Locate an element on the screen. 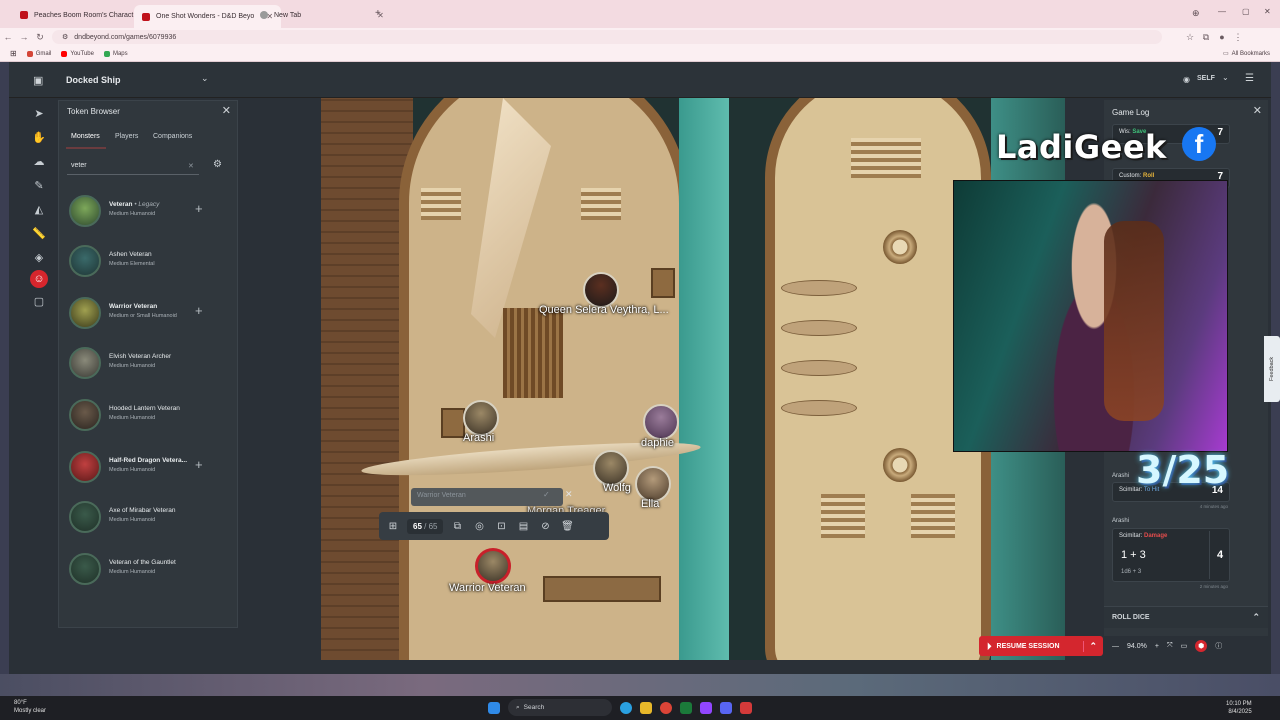 Image resolution: width=1280 pixels, height=720 pixels. file-explorer-icon is located at coordinates (646, 707).